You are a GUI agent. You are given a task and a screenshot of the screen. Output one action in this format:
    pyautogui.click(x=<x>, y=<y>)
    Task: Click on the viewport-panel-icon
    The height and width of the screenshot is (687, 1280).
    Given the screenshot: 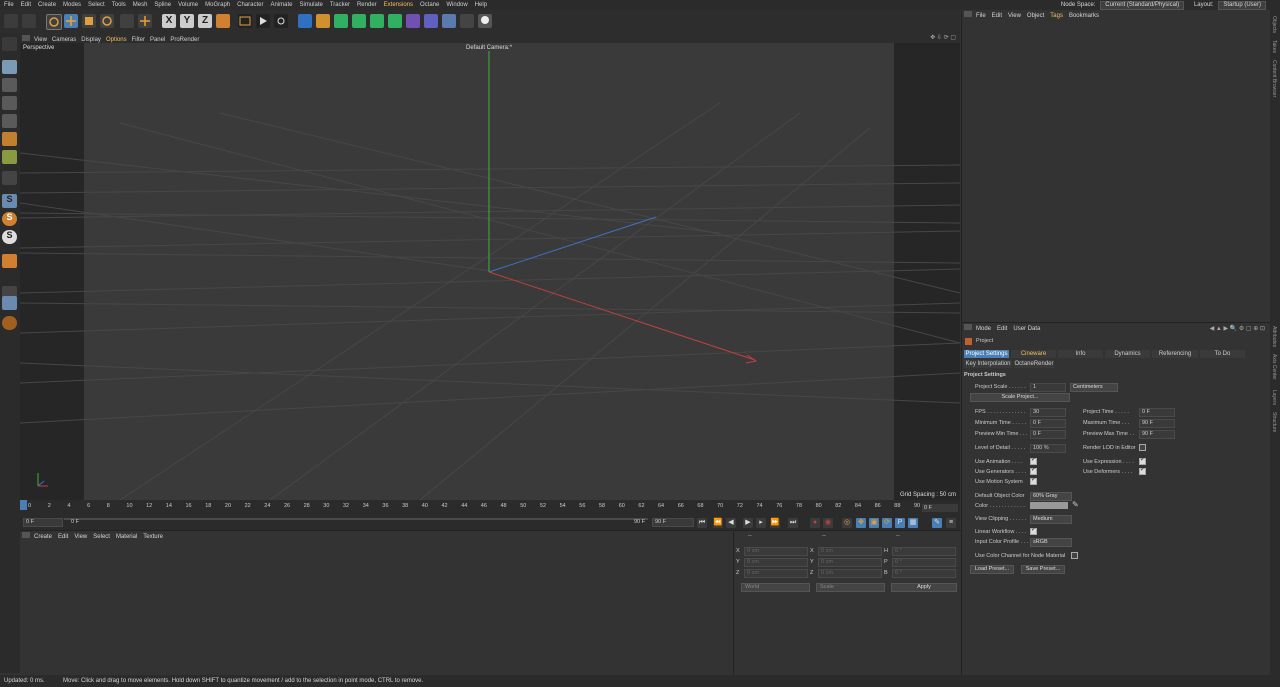 What is the action you would take?
    pyautogui.click(x=26, y=38)
    